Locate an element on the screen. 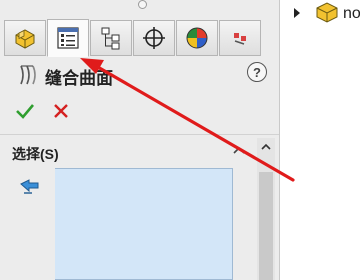 This screenshot has width=360, height=280. faces-selection-icon is located at coordinates (29, 186).